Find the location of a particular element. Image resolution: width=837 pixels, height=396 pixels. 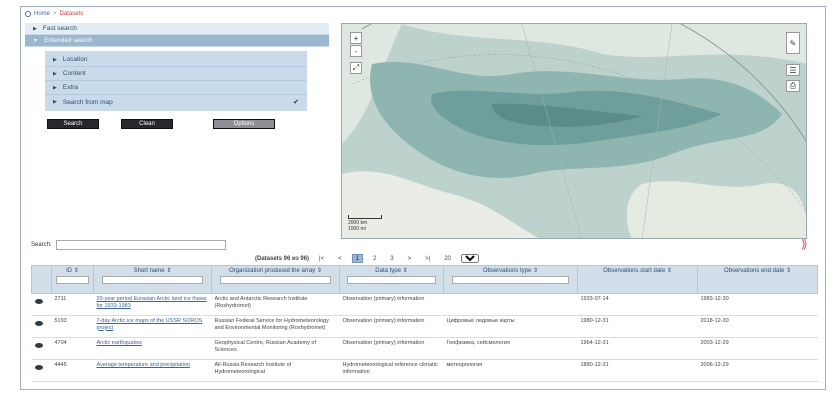

cell-start: 1933-07-14 is located at coordinates (637, 304).